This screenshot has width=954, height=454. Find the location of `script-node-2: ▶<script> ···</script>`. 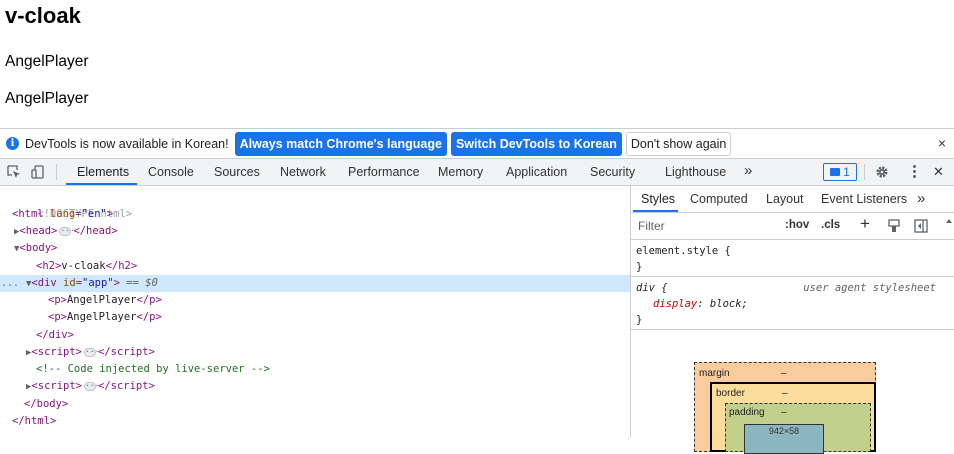

script-node-2: ▶<script> ···</script> is located at coordinates (90, 386).